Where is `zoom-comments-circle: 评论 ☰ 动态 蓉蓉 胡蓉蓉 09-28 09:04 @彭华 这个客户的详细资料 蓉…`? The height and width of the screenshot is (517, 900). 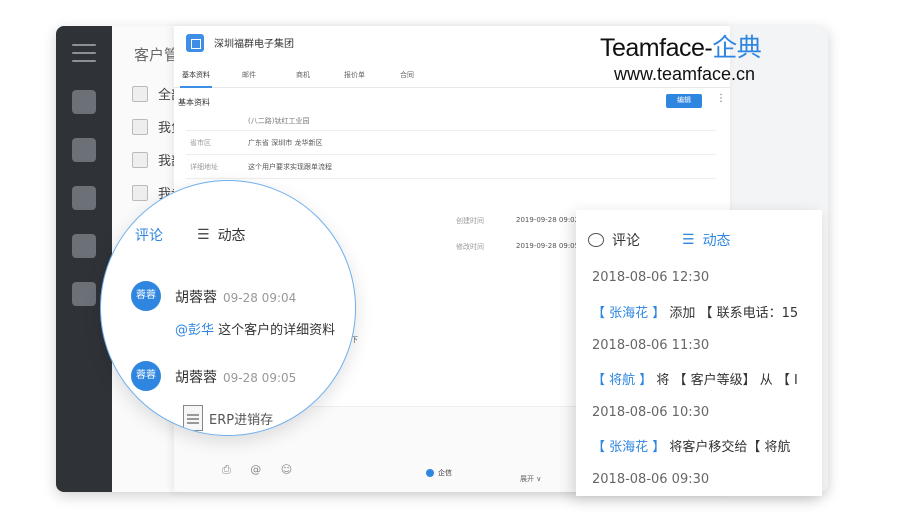
zoom-comments-circle: 评论 ☰ 动态 蓉蓉 胡蓉蓉 09-28 09:04 @彭华 这个客户的详细资料 蓉… is located at coordinates (228, 308).